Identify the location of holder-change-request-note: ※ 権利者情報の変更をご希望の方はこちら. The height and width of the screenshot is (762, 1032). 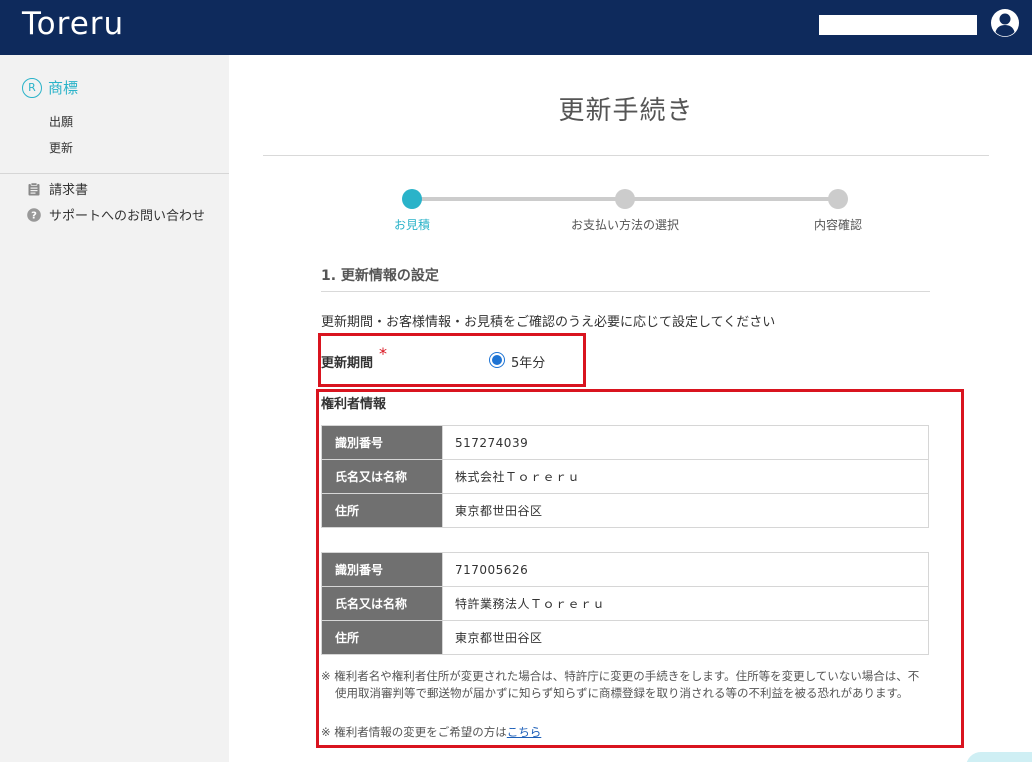
(431, 732).